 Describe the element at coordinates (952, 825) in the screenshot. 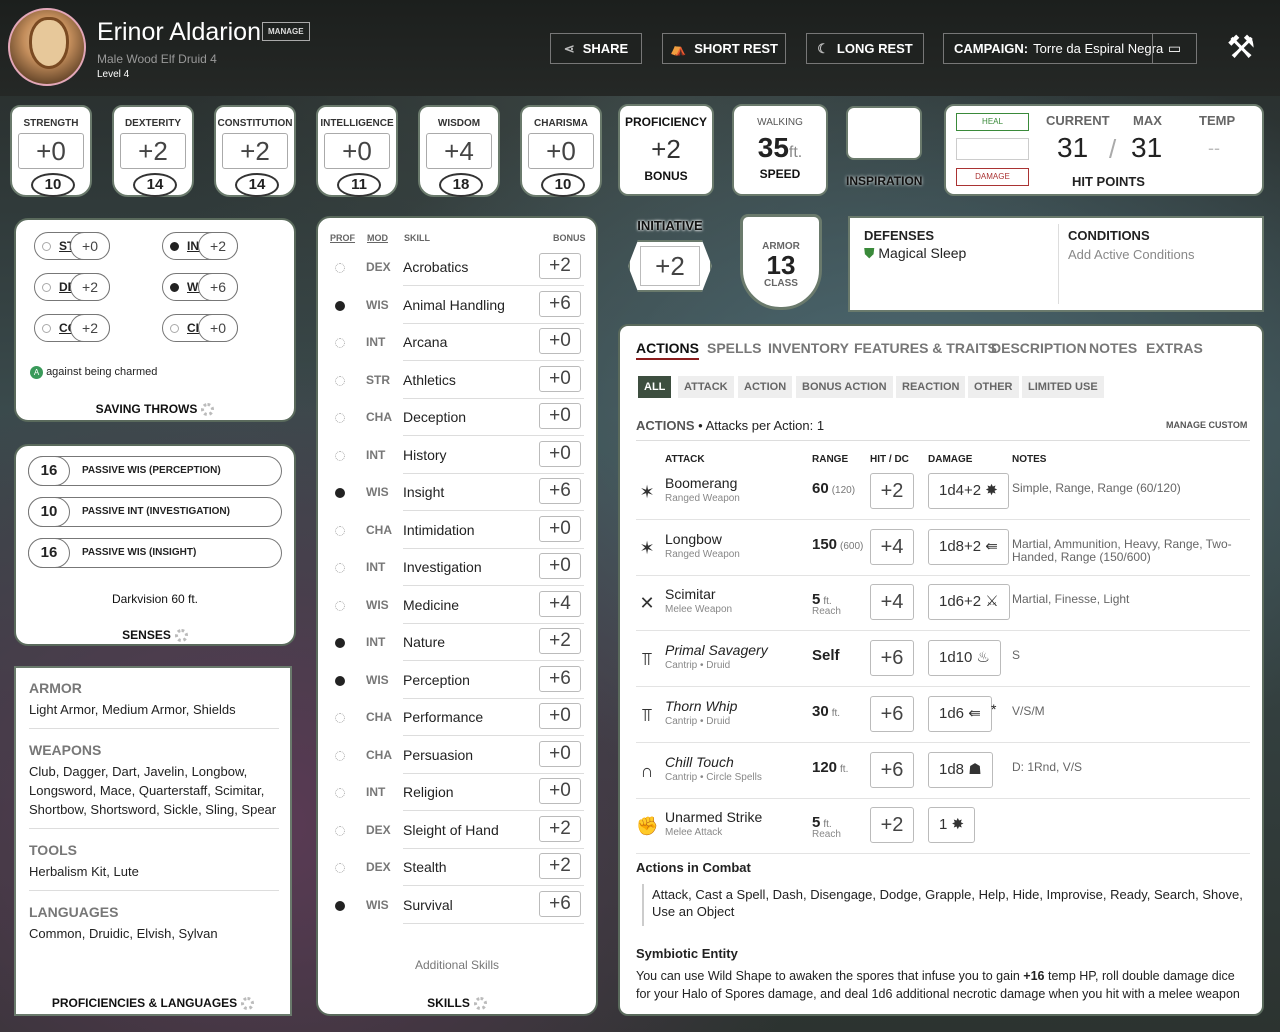

I see `damage-button: 1 ✸` at that location.